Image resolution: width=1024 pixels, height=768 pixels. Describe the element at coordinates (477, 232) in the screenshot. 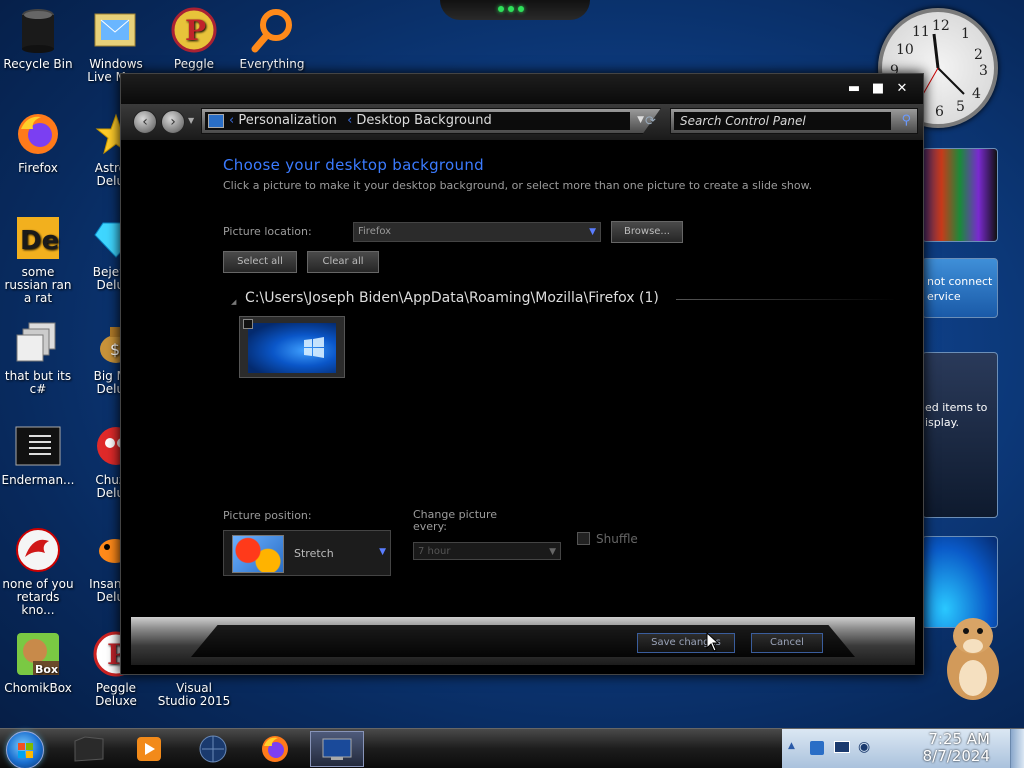

I see `picture-location-dropdown: Firefox ▼` at that location.